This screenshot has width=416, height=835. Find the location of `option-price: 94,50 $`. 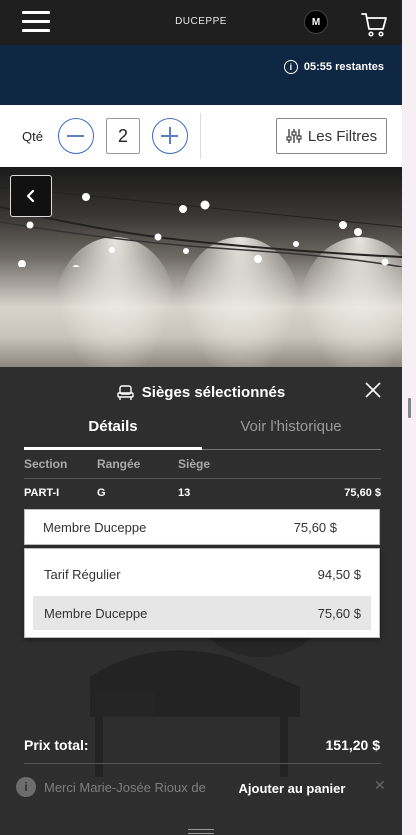

option-price: 94,50 $ is located at coordinates (339, 574).